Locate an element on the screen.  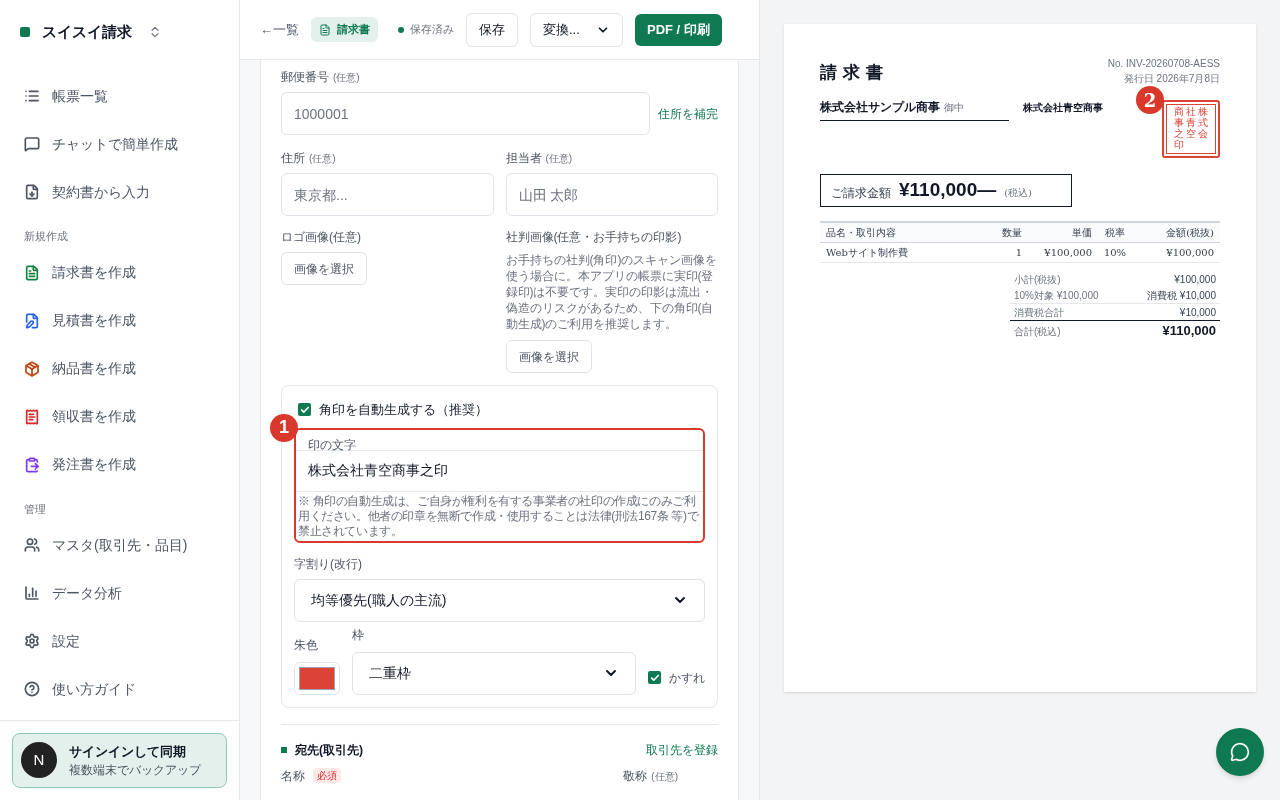
summary-value: ¥100,000 is located at coordinates (1195, 279).